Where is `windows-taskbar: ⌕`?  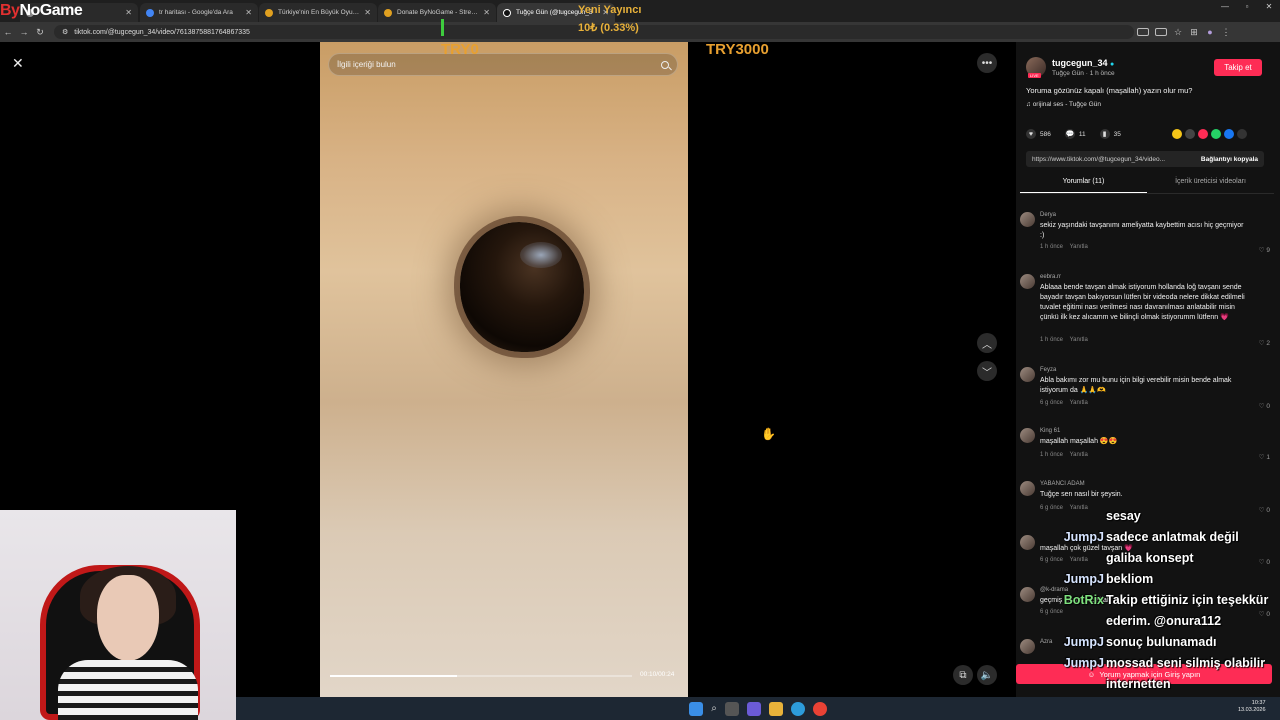
windows-taskbar: ⌕ is located at coordinates (758, 708).